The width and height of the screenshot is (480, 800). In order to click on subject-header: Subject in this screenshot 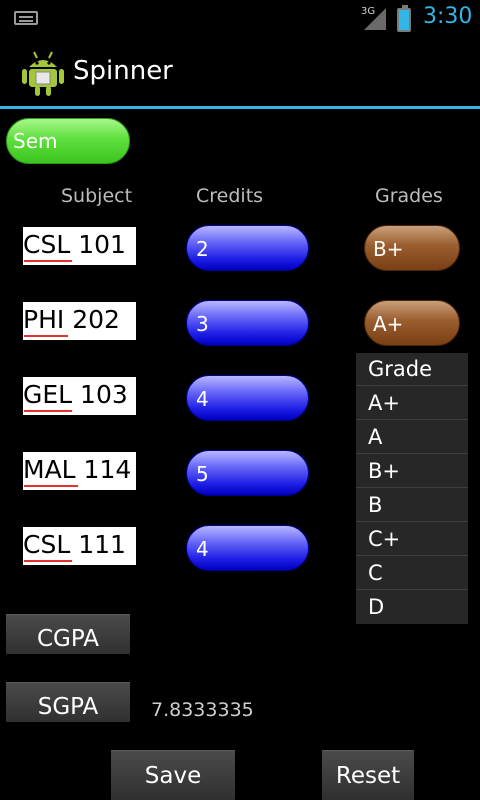, I will do `click(97, 196)`.